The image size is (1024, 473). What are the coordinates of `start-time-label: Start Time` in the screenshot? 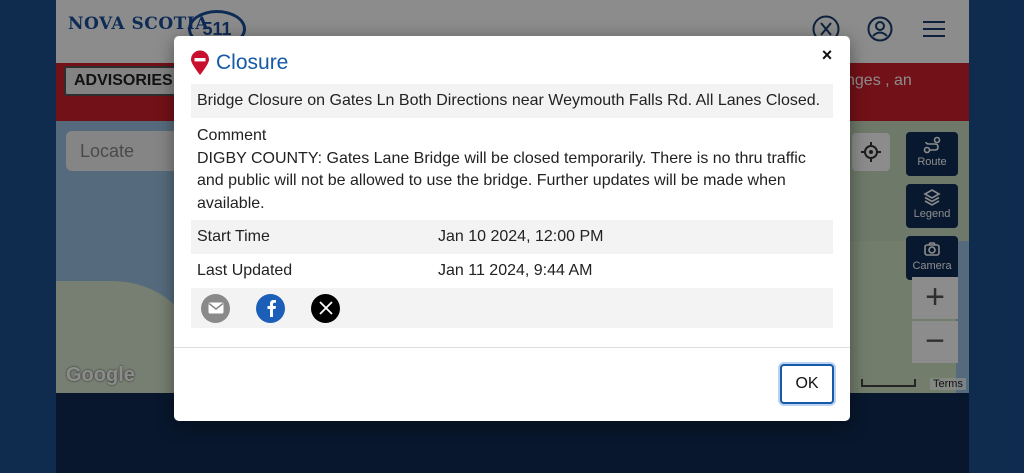 It's located at (233, 236).